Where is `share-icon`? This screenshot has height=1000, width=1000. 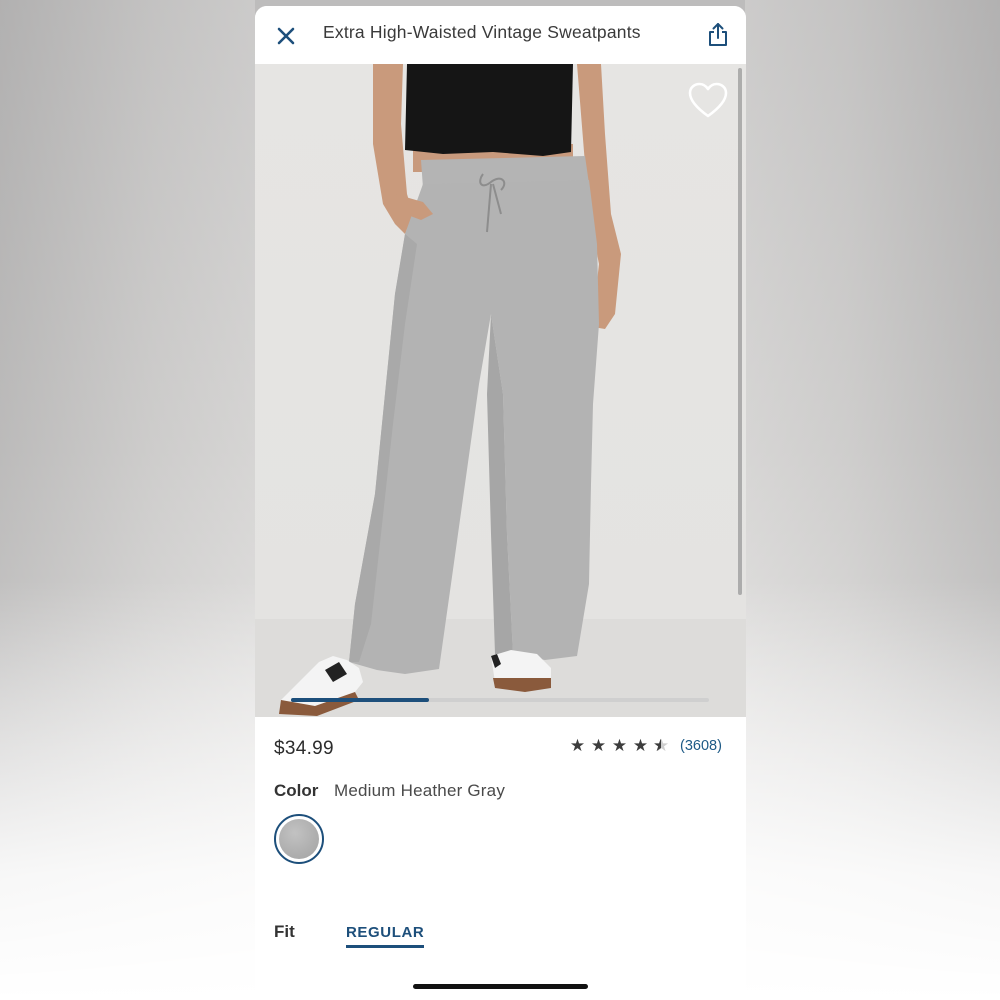 share-icon is located at coordinates (718, 34).